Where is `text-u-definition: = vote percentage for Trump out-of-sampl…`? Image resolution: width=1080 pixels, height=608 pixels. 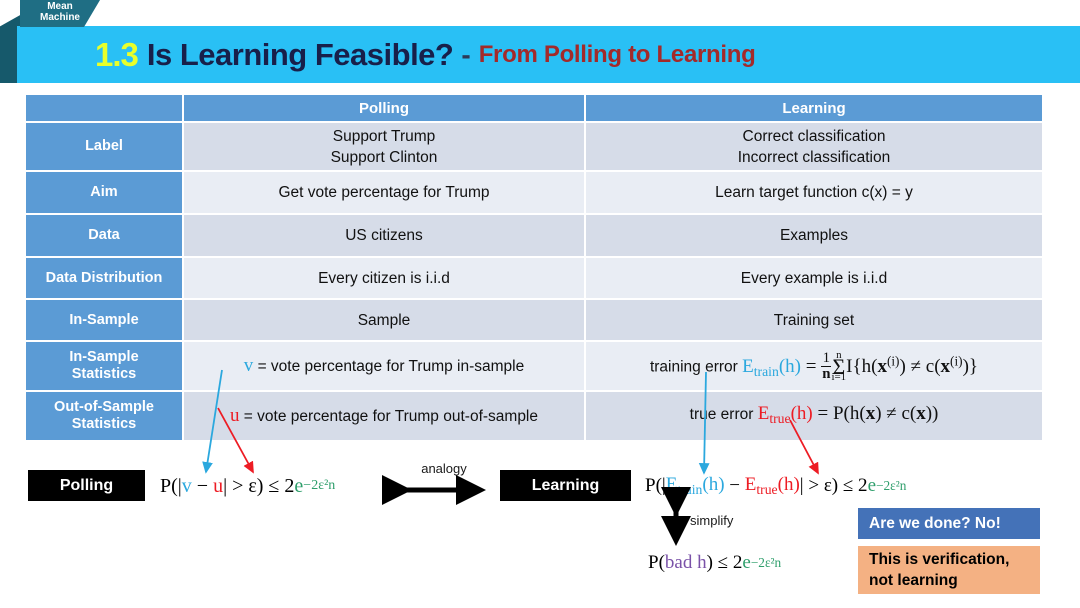
text-u-definition: = vote percentage for Trump out-of-sampl… is located at coordinates (391, 416).